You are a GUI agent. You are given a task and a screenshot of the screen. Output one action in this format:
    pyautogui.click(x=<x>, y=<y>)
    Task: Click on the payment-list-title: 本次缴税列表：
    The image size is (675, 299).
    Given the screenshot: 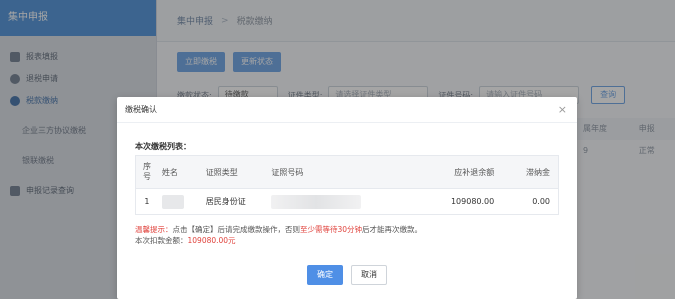 What is the action you would take?
    pyautogui.click(x=163, y=146)
    